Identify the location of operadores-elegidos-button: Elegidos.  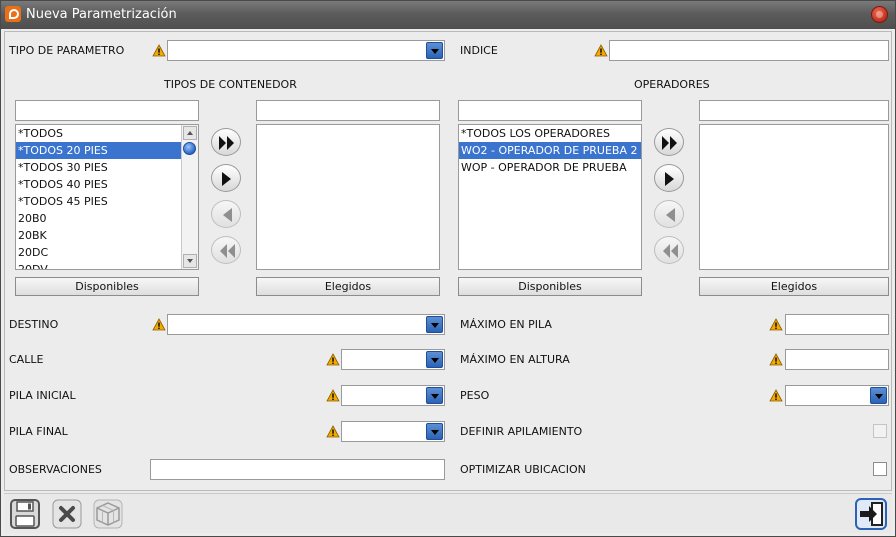
(794, 286).